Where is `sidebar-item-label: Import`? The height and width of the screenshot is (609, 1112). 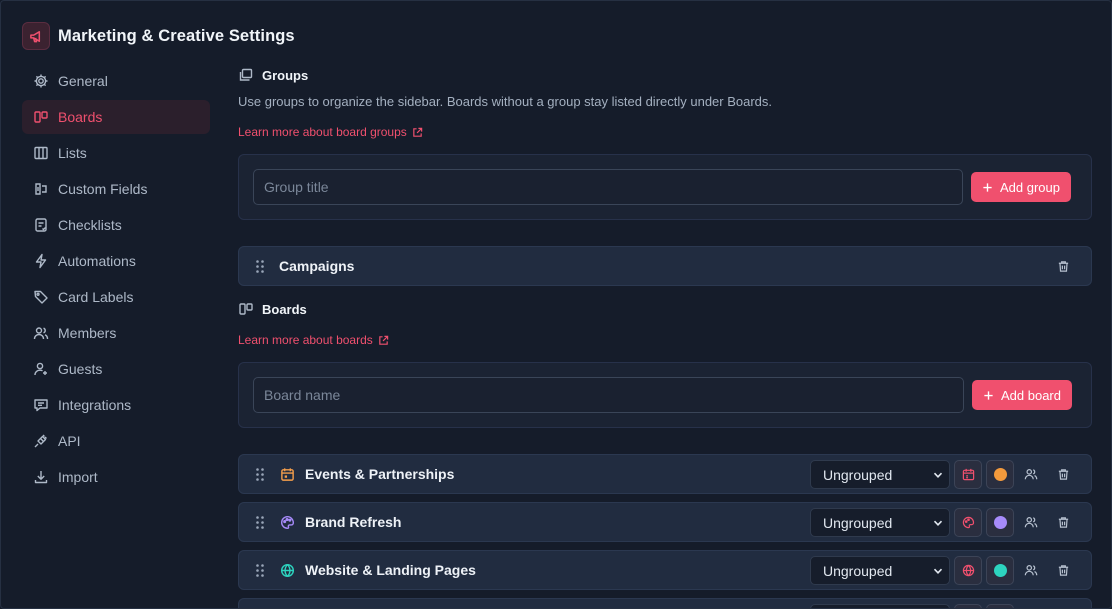
sidebar-item-label: Import is located at coordinates (78, 477).